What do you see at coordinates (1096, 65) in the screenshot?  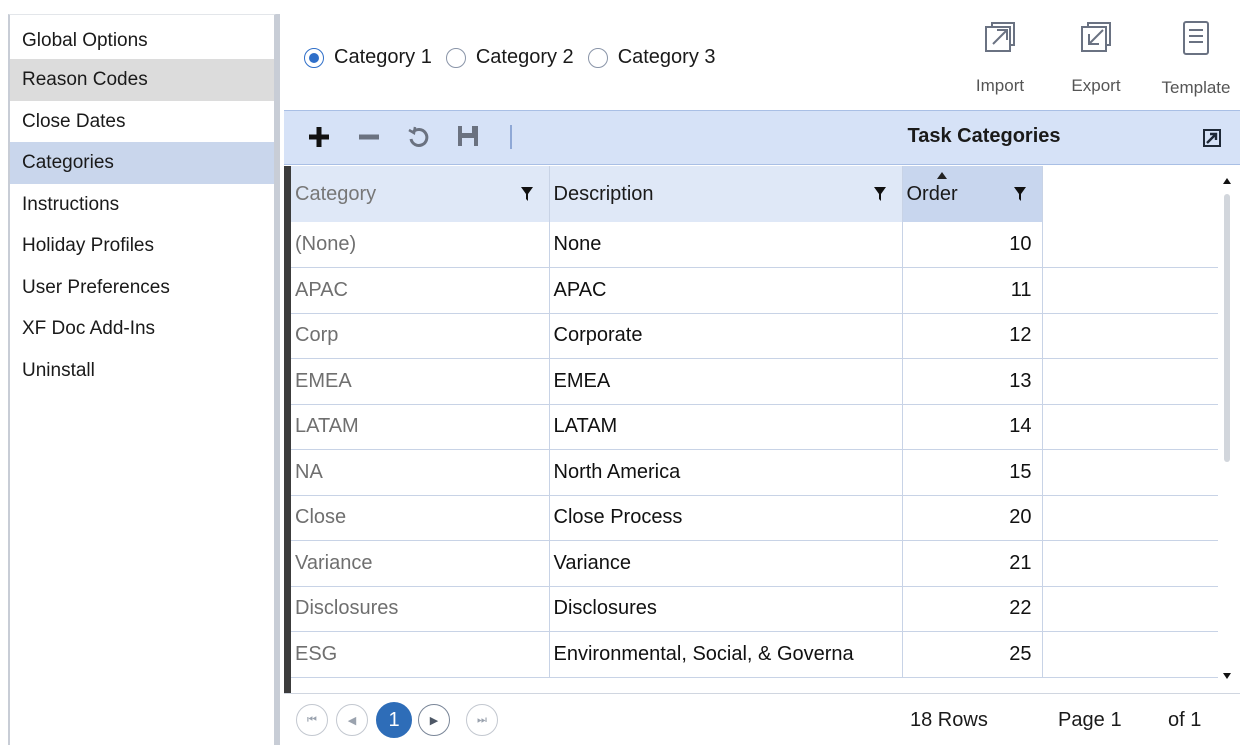 I see `export-button: Export` at bounding box center [1096, 65].